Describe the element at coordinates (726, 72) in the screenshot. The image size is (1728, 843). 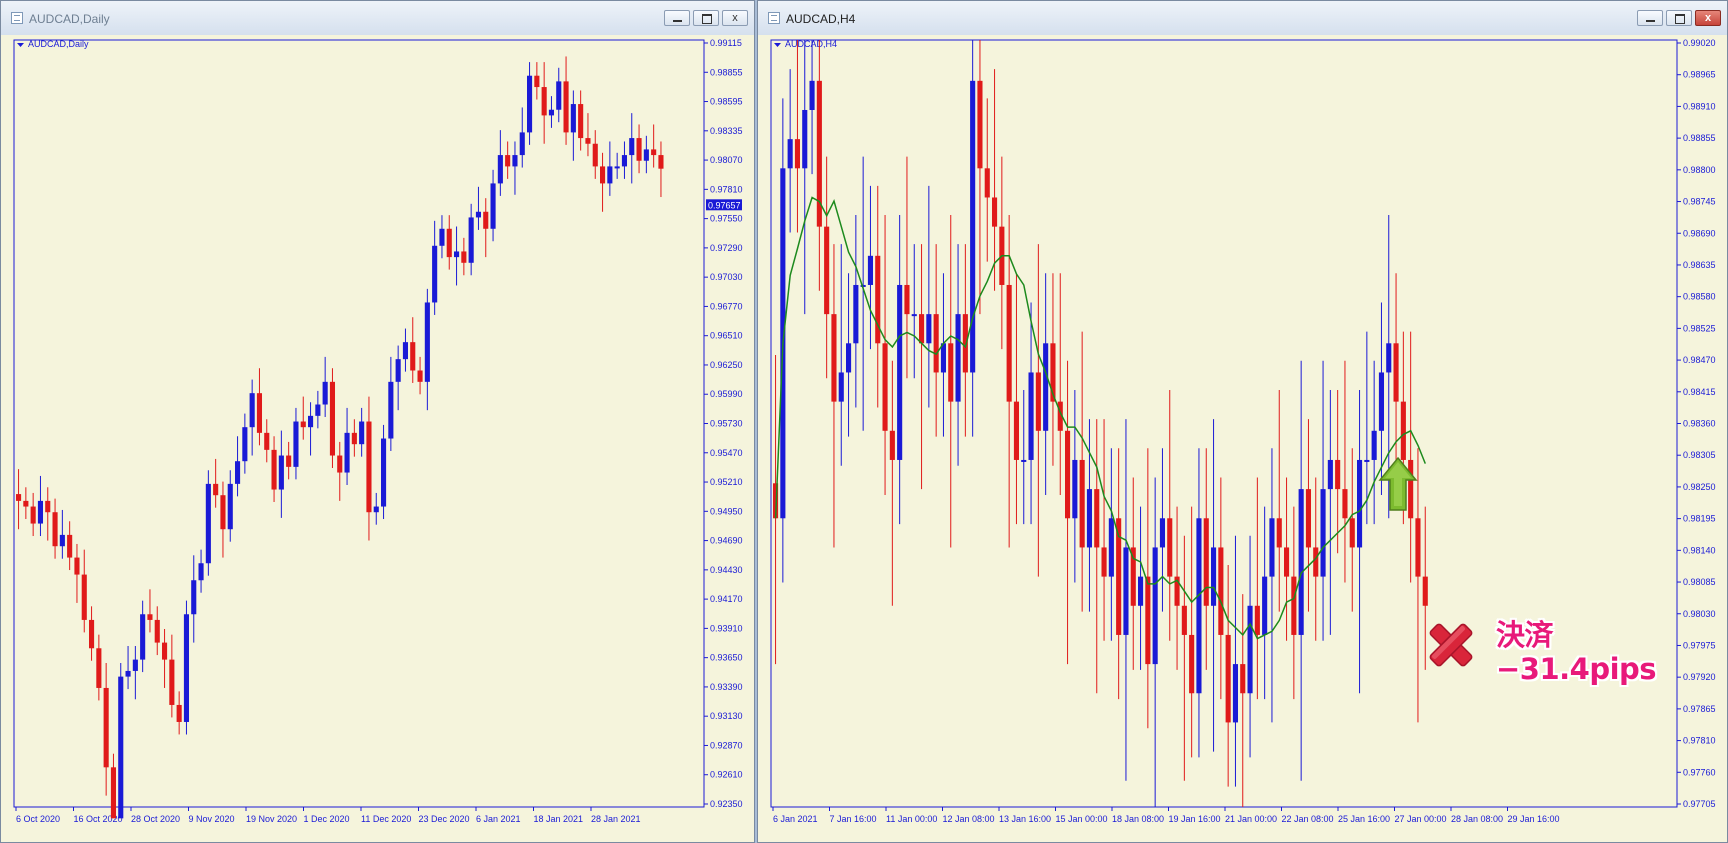
I see `y-tick-label: 0.98855` at that location.